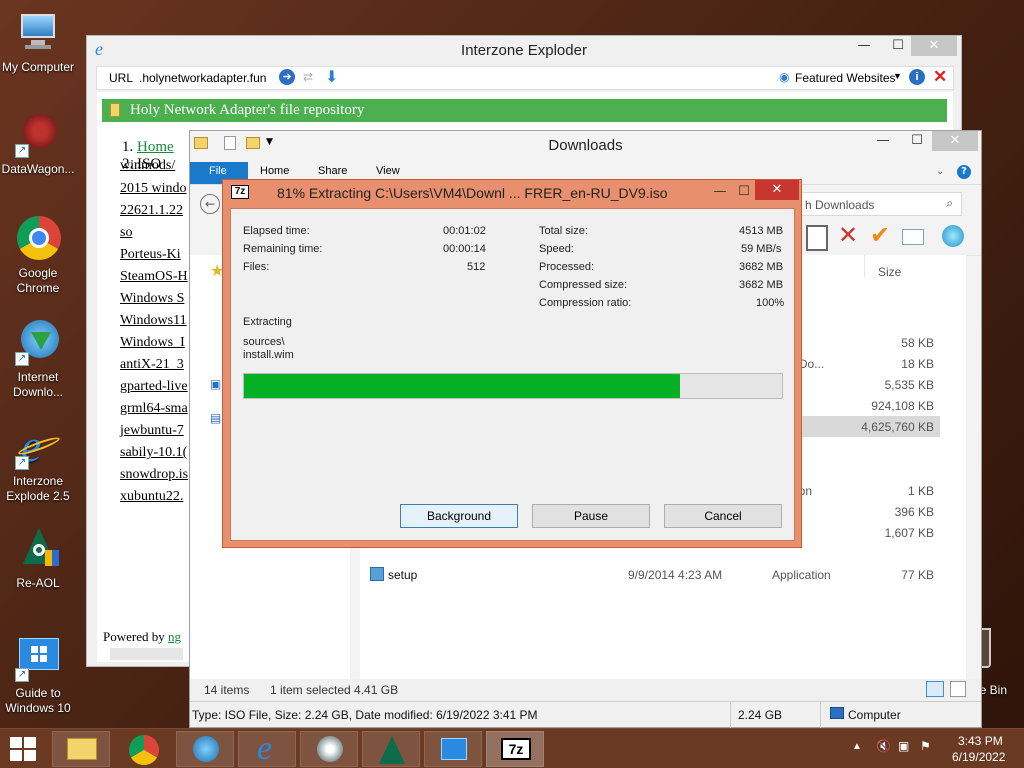 The height and width of the screenshot is (768, 1024). What do you see at coordinates (24, 749) in the screenshot?
I see `start-button` at bounding box center [24, 749].